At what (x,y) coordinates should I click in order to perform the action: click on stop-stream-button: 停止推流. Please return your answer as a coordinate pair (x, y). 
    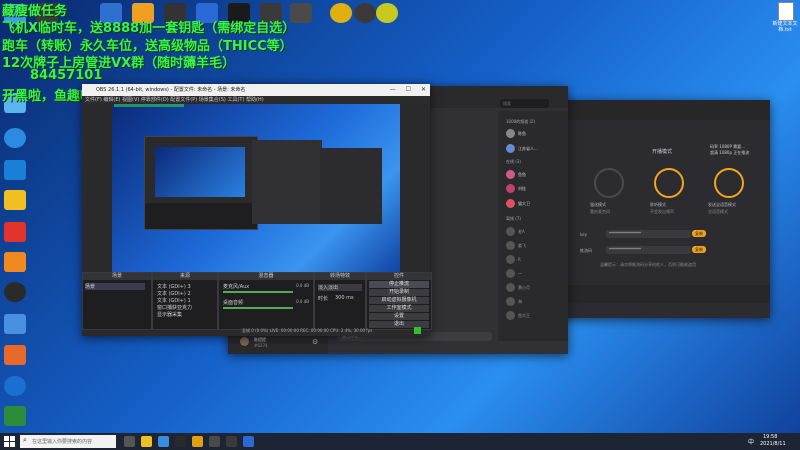
    Looking at the image, I should click on (399, 284).